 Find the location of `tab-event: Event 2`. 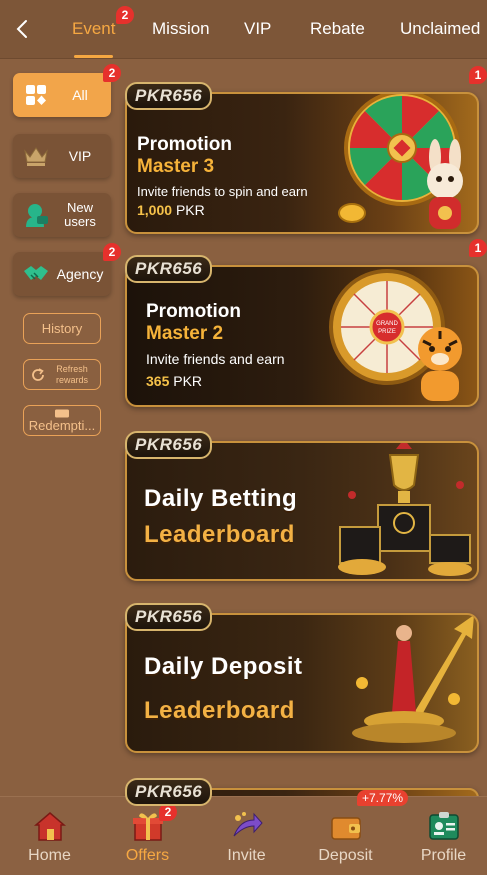

tab-event: Event 2 is located at coordinates (103, 29).